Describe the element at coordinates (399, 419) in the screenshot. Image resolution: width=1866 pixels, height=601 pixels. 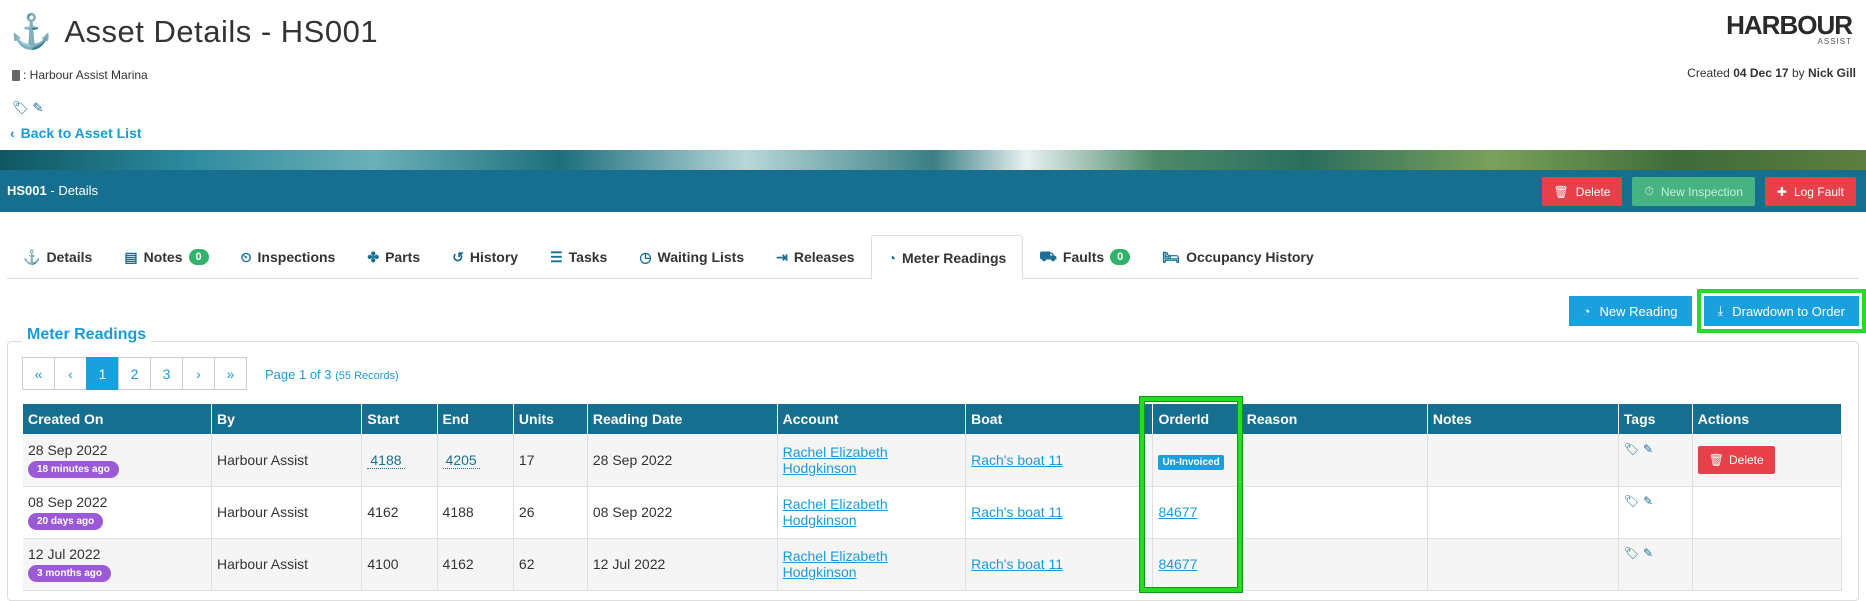
I see `column-header: Start` at that location.